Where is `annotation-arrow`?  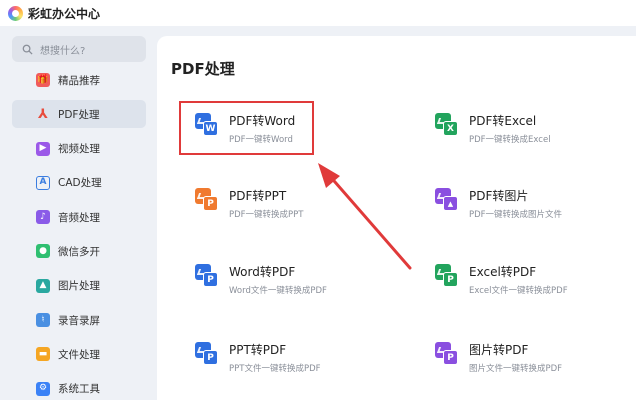
annotation-arrow is located at coordinates (365, 216).